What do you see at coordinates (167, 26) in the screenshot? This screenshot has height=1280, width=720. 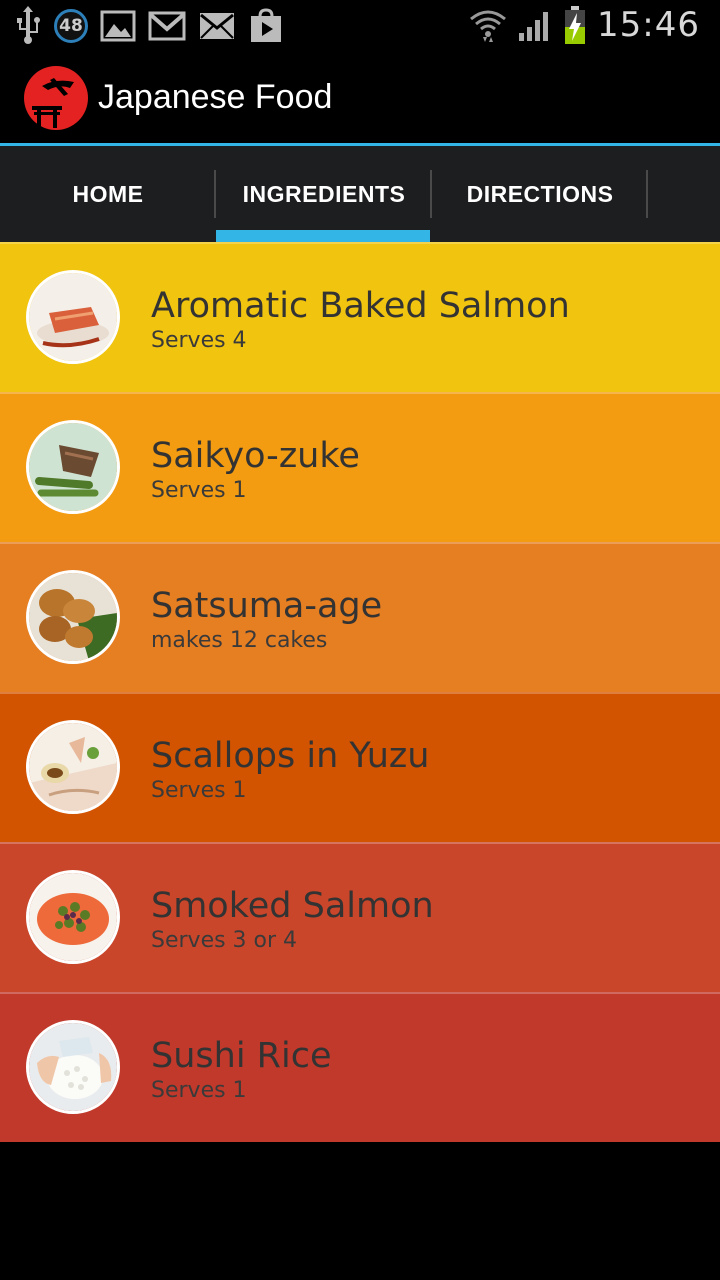 I see `gmail-icon` at bounding box center [167, 26].